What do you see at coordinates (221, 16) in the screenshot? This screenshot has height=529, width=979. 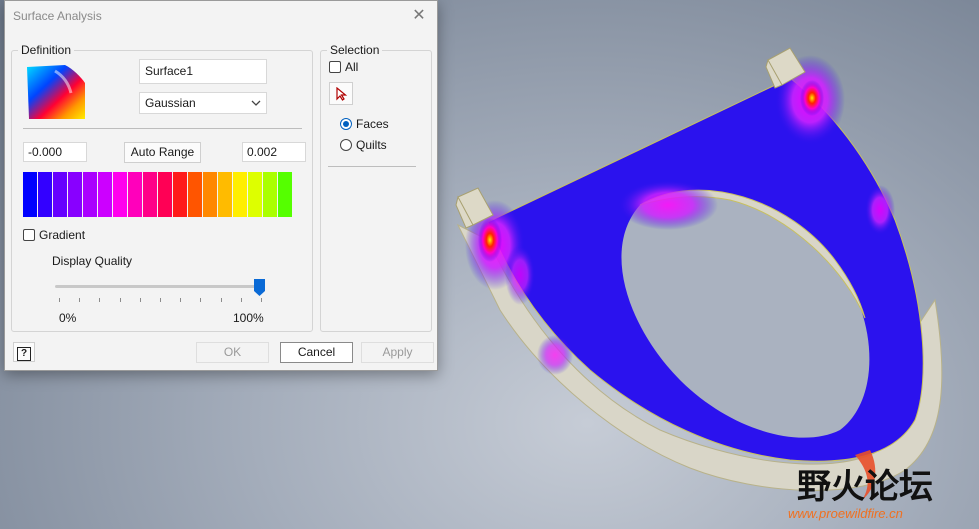 I see `dialog-titlebar: Surface Analysis ✕` at bounding box center [221, 16].